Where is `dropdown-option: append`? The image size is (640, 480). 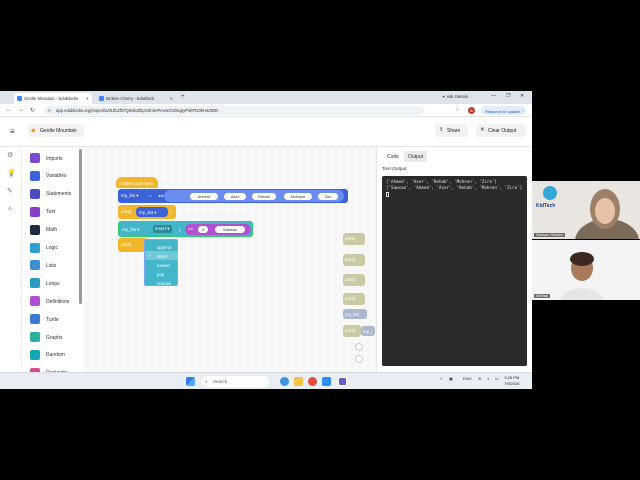 dropdown-option: append is located at coordinates (163, 246).